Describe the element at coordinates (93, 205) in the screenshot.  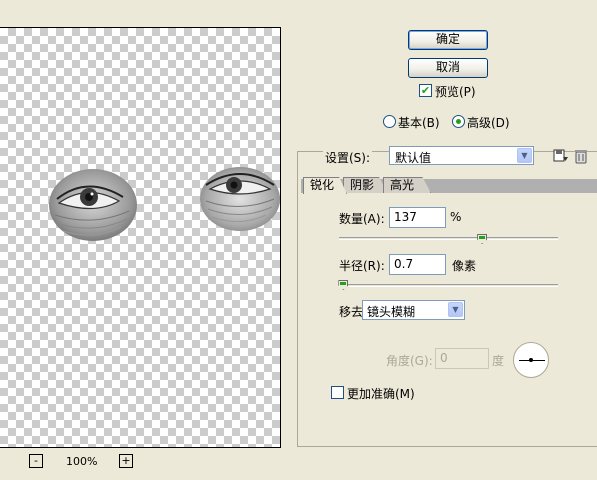
I see `eye-left` at that location.